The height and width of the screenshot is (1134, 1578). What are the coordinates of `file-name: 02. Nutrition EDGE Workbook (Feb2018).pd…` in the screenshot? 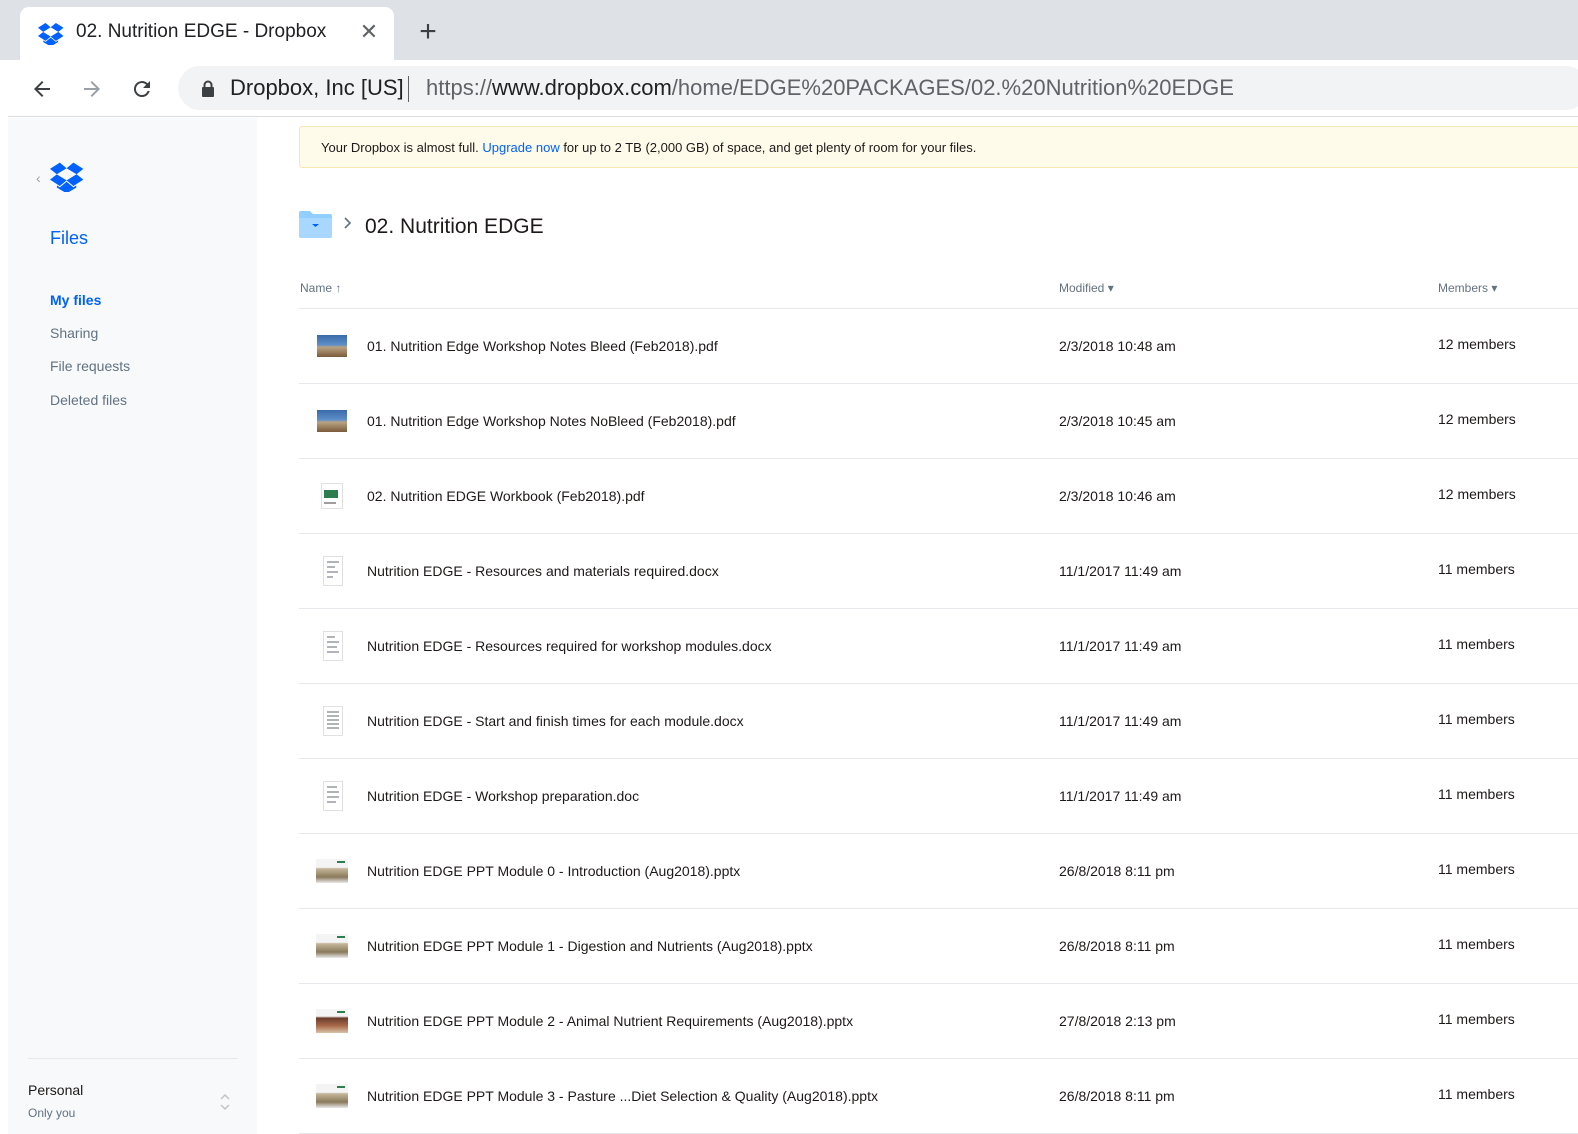 It's located at (506, 496).